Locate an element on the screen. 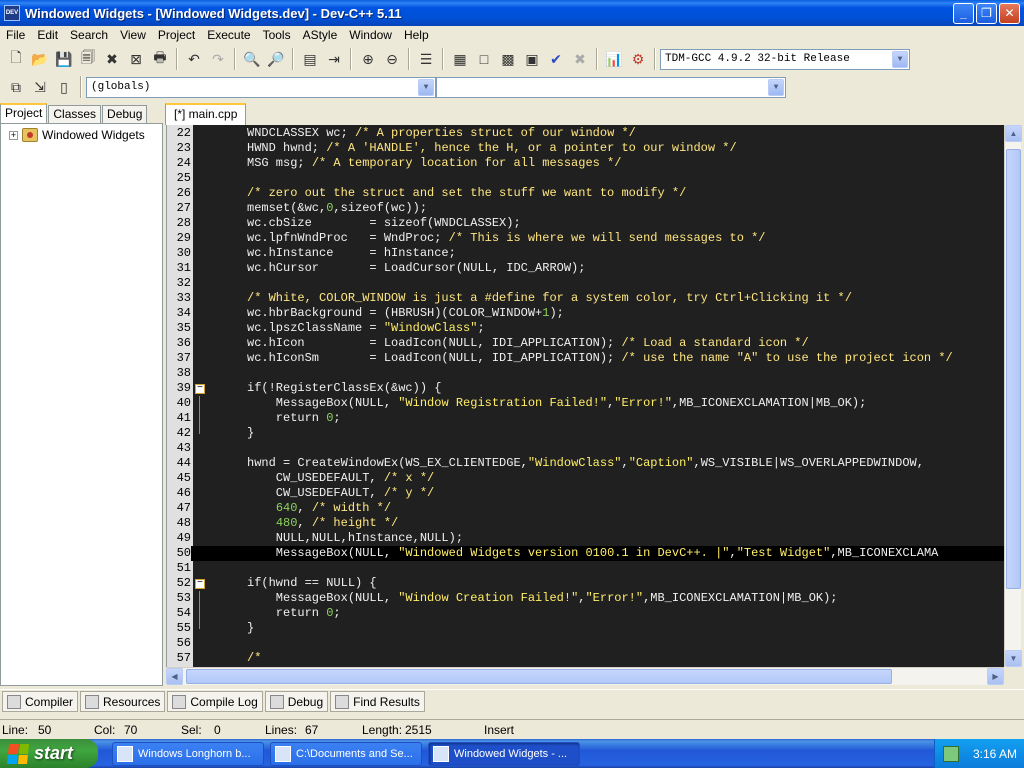 The image size is (1024, 768). menu-tools: Tools is located at coordinates (277, 35).